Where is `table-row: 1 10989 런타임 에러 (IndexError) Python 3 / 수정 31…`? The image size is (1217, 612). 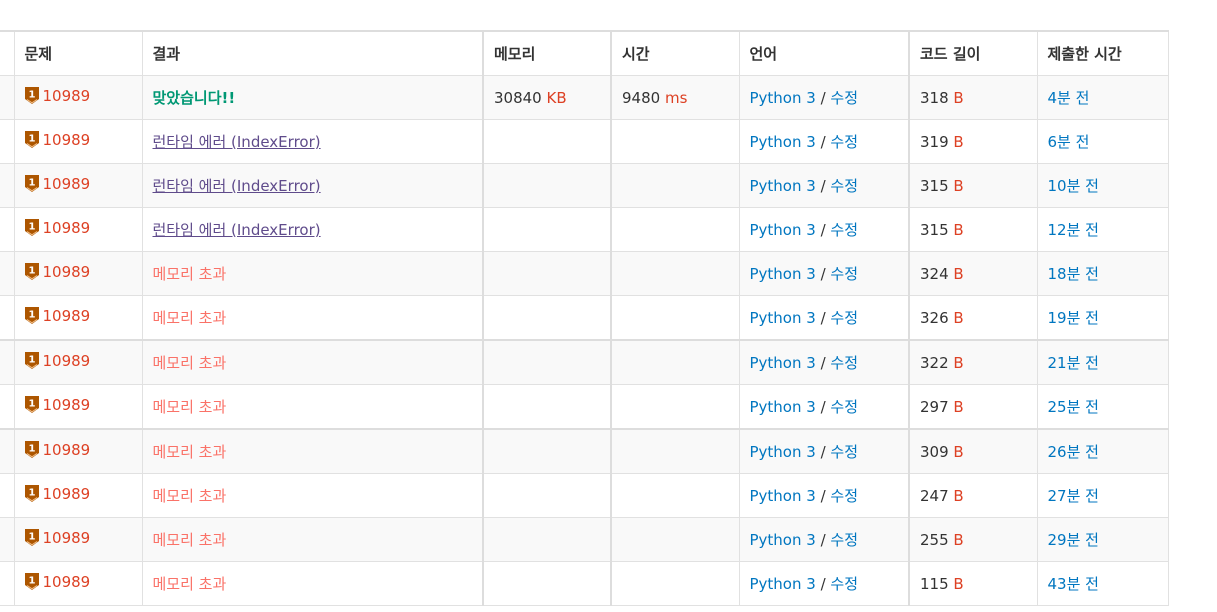
table-row: 1 10989 런타임 에러 (IndexError) Python 3 / 수정 31… is located at coordinates (584, 229).